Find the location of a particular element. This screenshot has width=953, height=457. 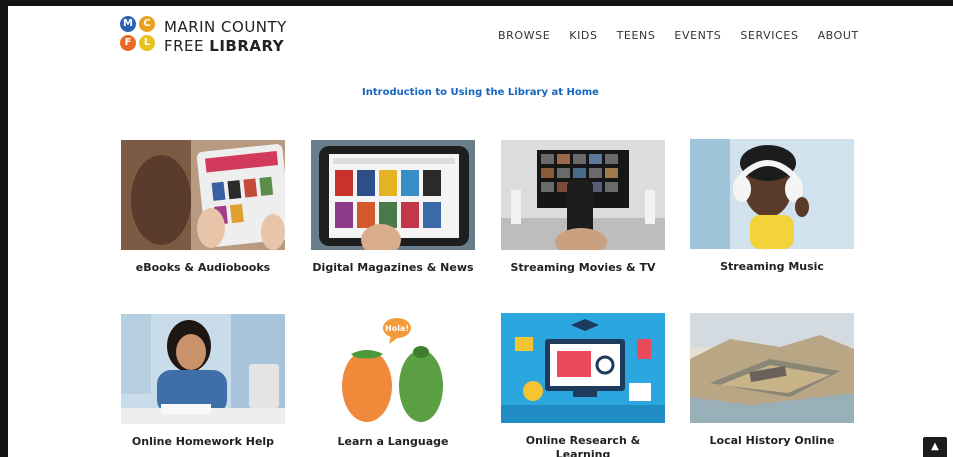

research-image is located at coordinates (583, 368).